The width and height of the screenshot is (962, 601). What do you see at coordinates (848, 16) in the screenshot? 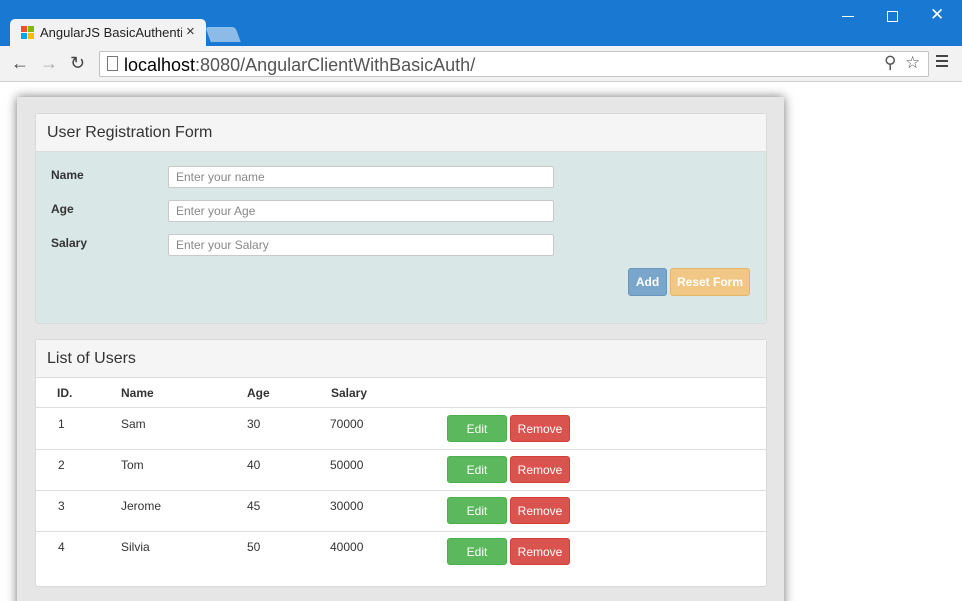
I see `minimize-icon` at bounding box center [848, 16].